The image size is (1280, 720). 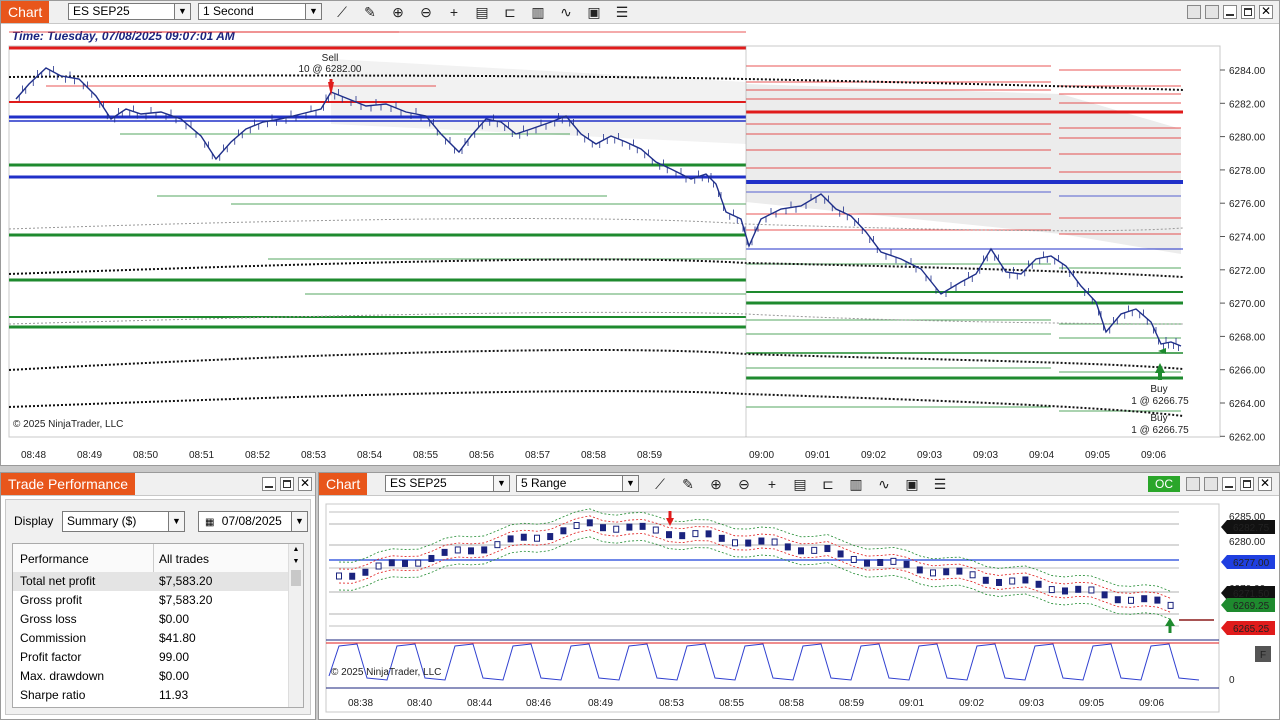 I want to click on table-row: Gross profit $7,583.20, so click(x=151, y=600).